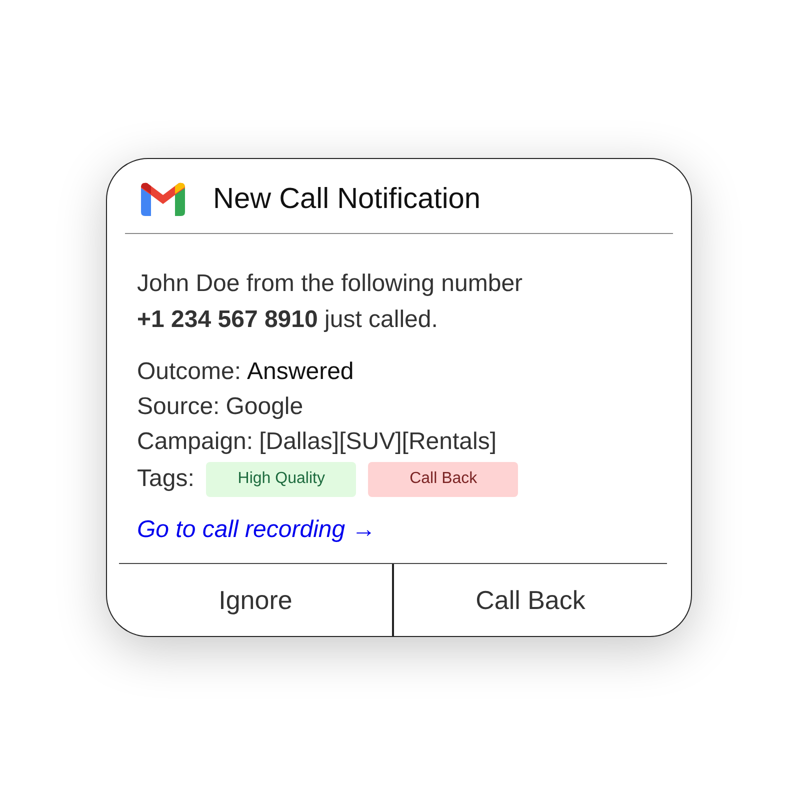  I want to click on call-back-button: Call Back, so click(529, 600).